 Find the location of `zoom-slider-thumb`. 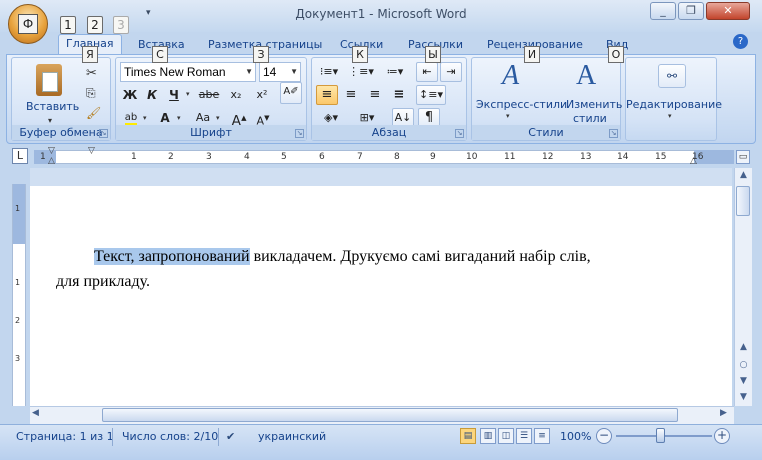

zoom-slider-thumb is located at coordinates (660, 435).